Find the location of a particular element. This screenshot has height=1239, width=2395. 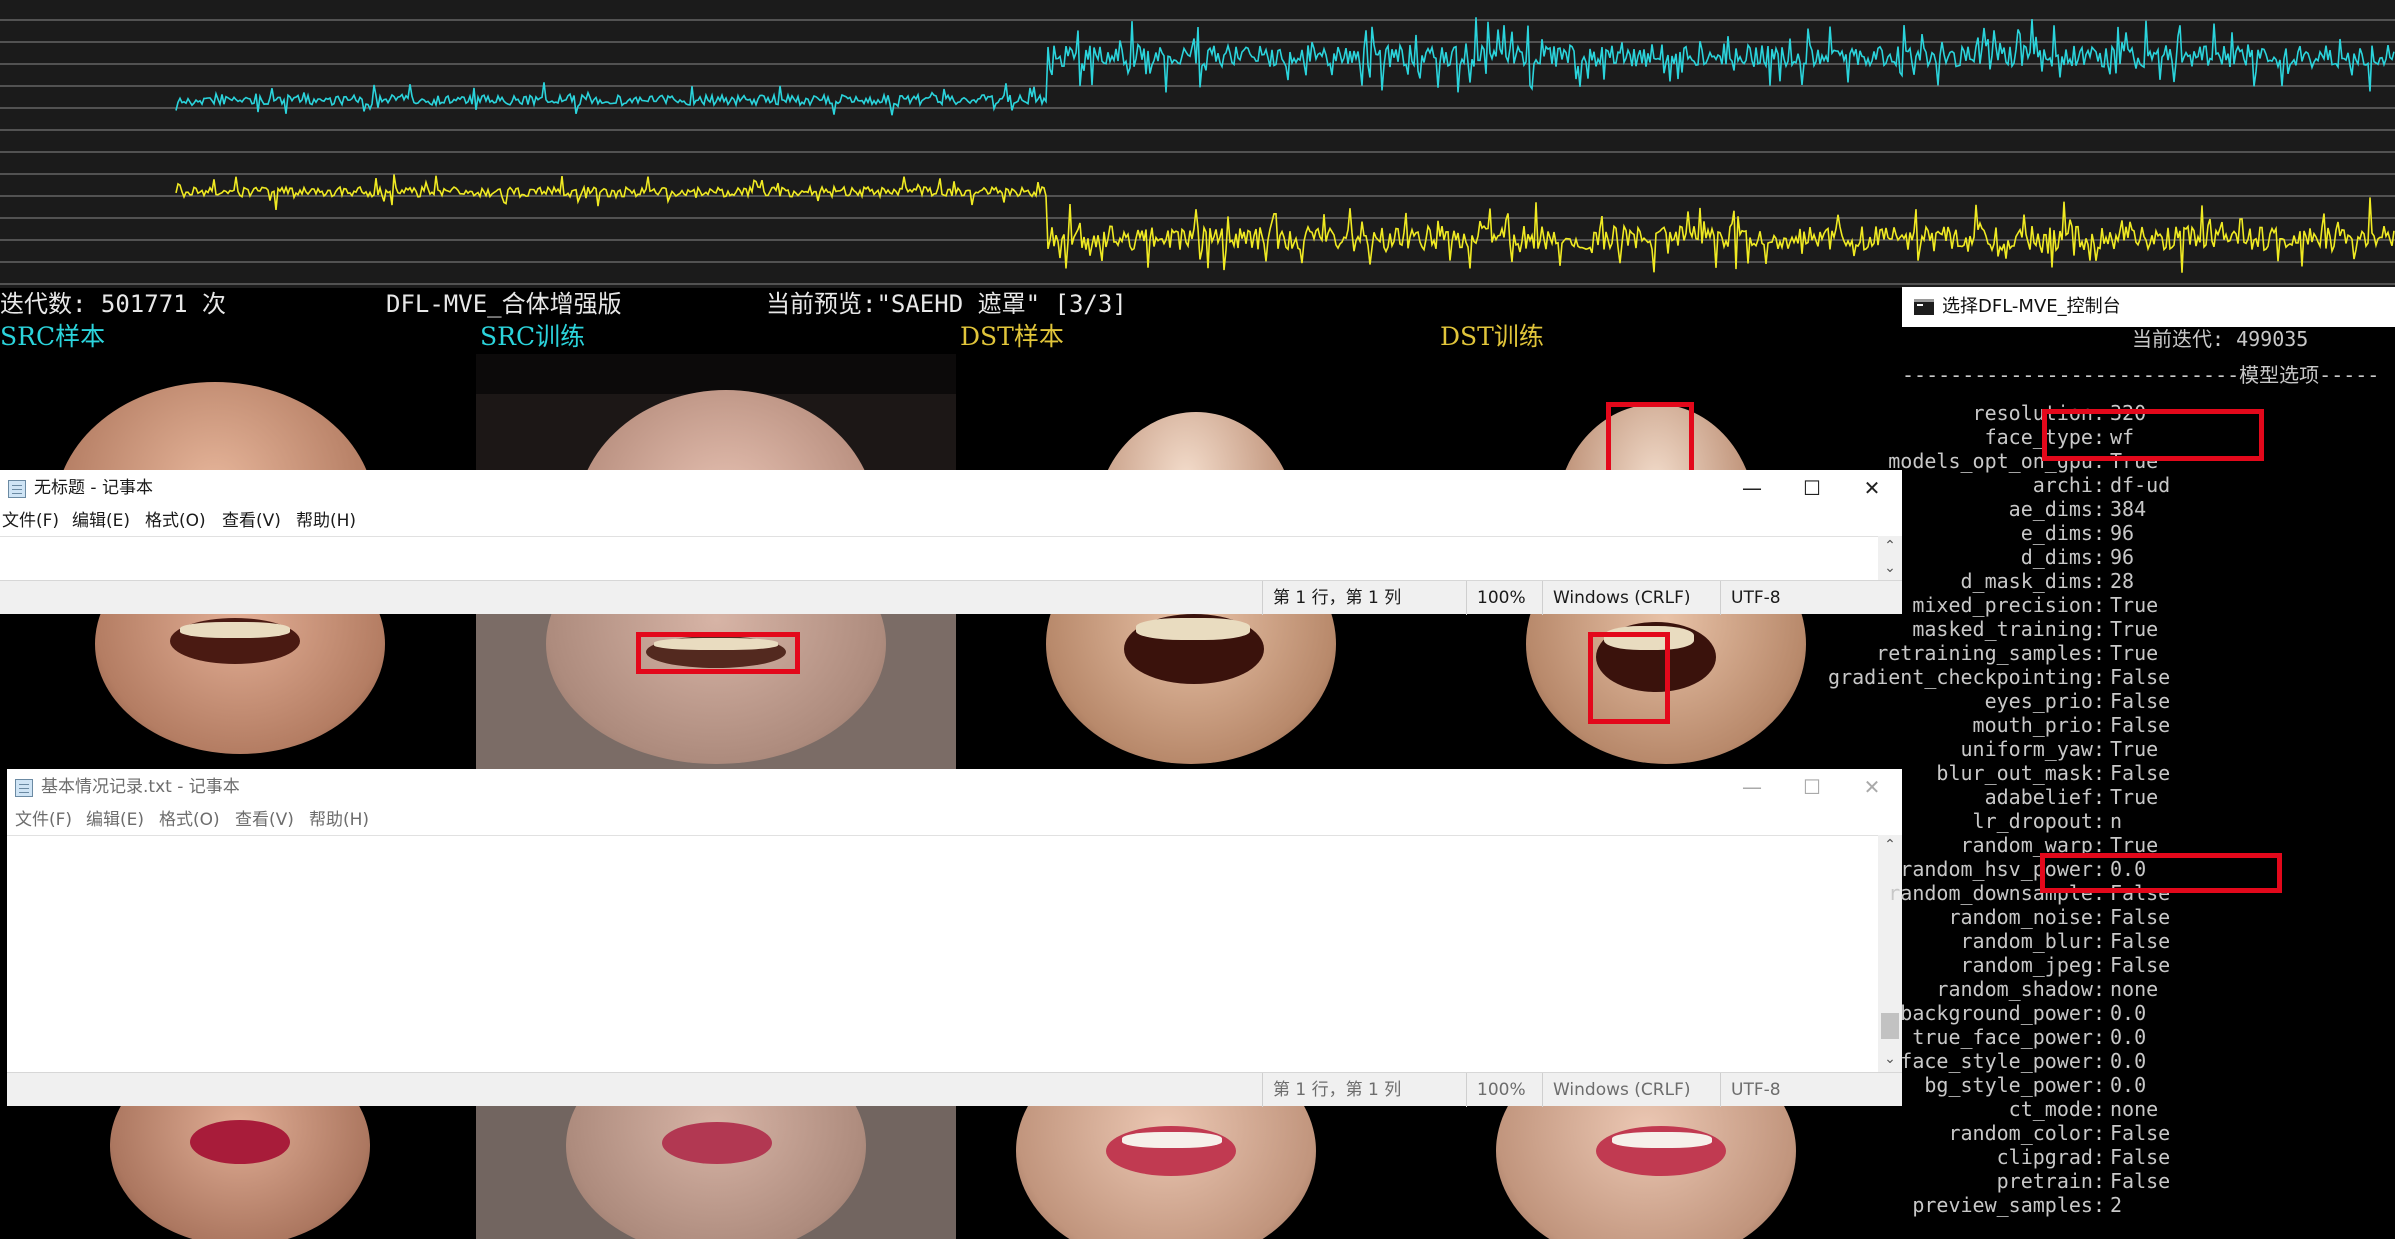

option-key: retraining_samples: is located at coordinates (1990, 653).